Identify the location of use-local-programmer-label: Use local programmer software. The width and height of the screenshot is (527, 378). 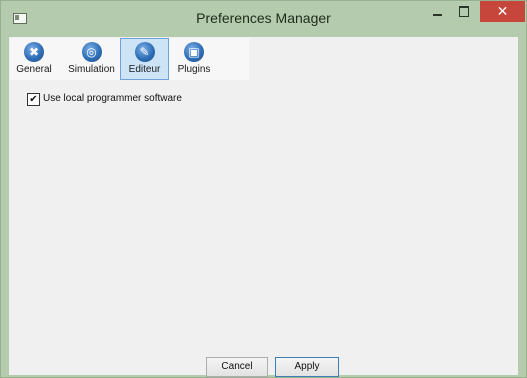
(112, 99).